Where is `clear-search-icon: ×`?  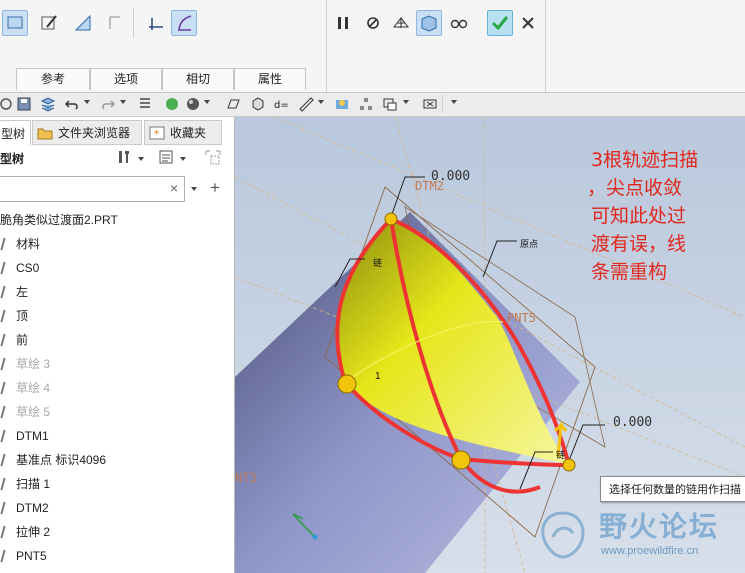 clear-search-icon: × is located at coordinates (174, 188).